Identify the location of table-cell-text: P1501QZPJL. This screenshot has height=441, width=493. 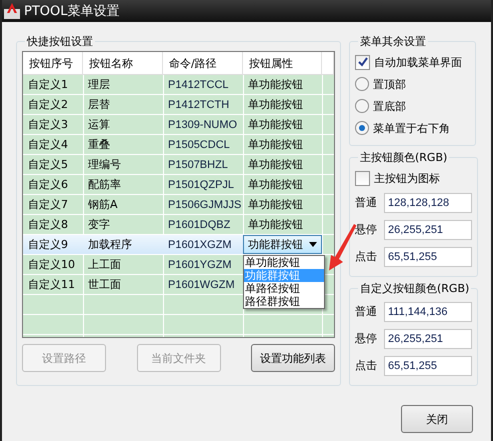
(201, 185).